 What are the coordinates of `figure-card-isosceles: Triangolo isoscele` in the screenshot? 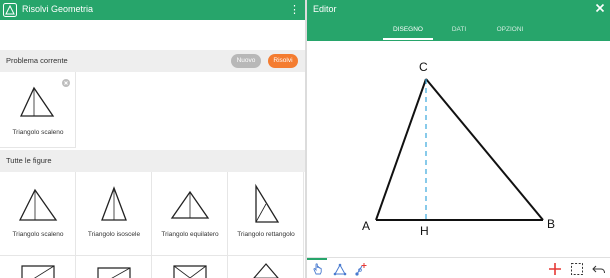 It's located at (114, 214).